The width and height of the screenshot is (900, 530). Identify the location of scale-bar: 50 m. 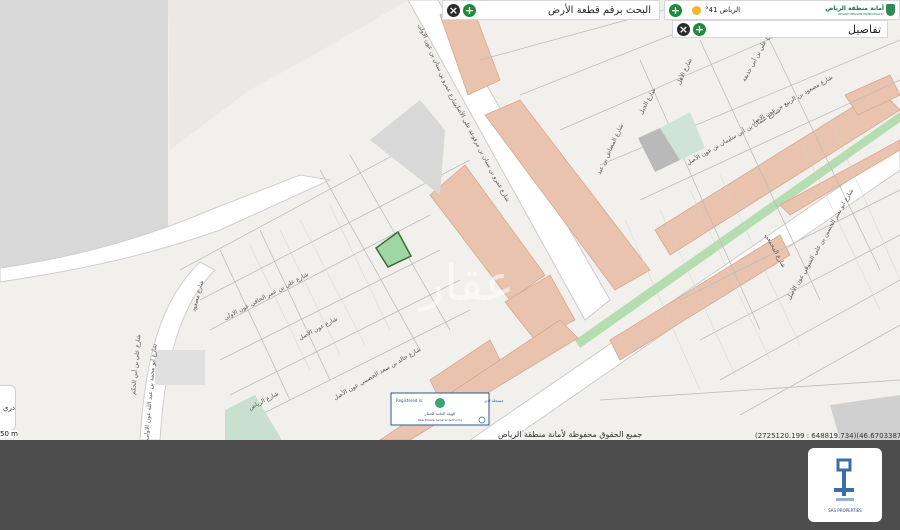
(9, 434).